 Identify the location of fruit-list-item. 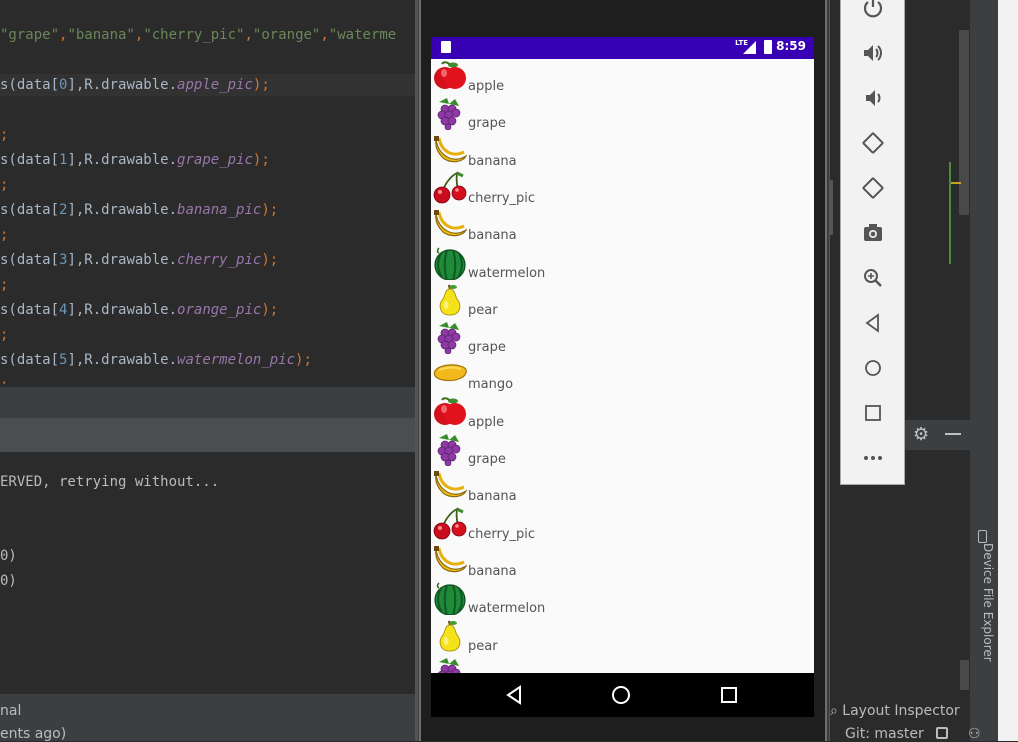
(622, 664).